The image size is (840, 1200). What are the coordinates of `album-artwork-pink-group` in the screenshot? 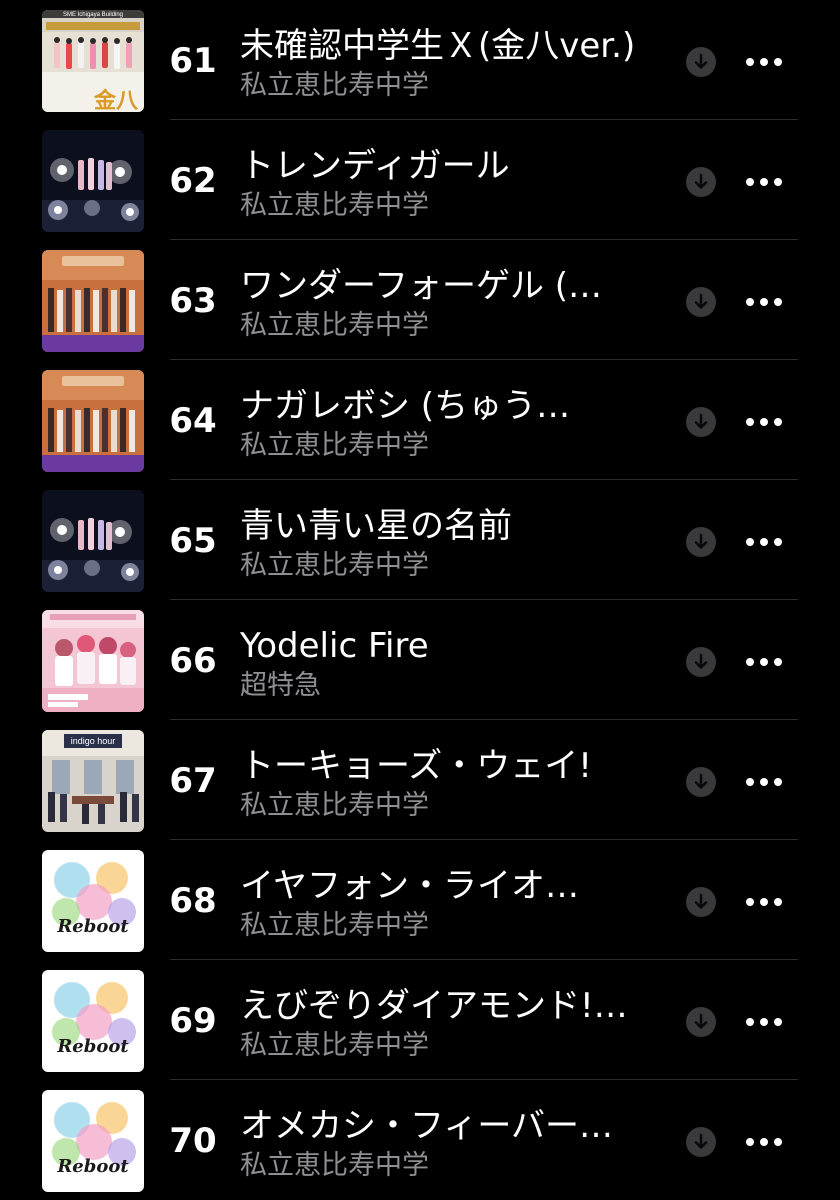 It's located at (93, 661).